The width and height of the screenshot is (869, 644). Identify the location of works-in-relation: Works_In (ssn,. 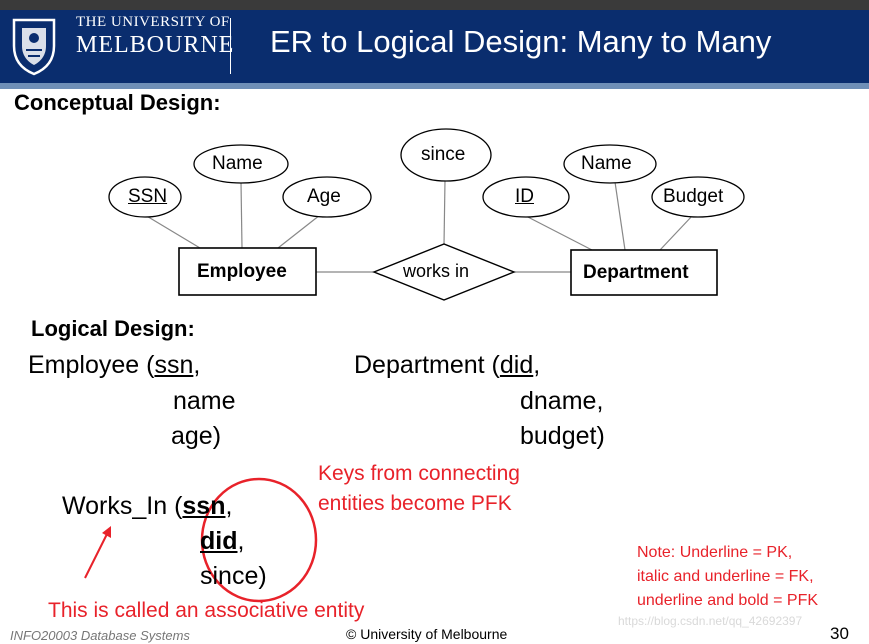
(147, 506).